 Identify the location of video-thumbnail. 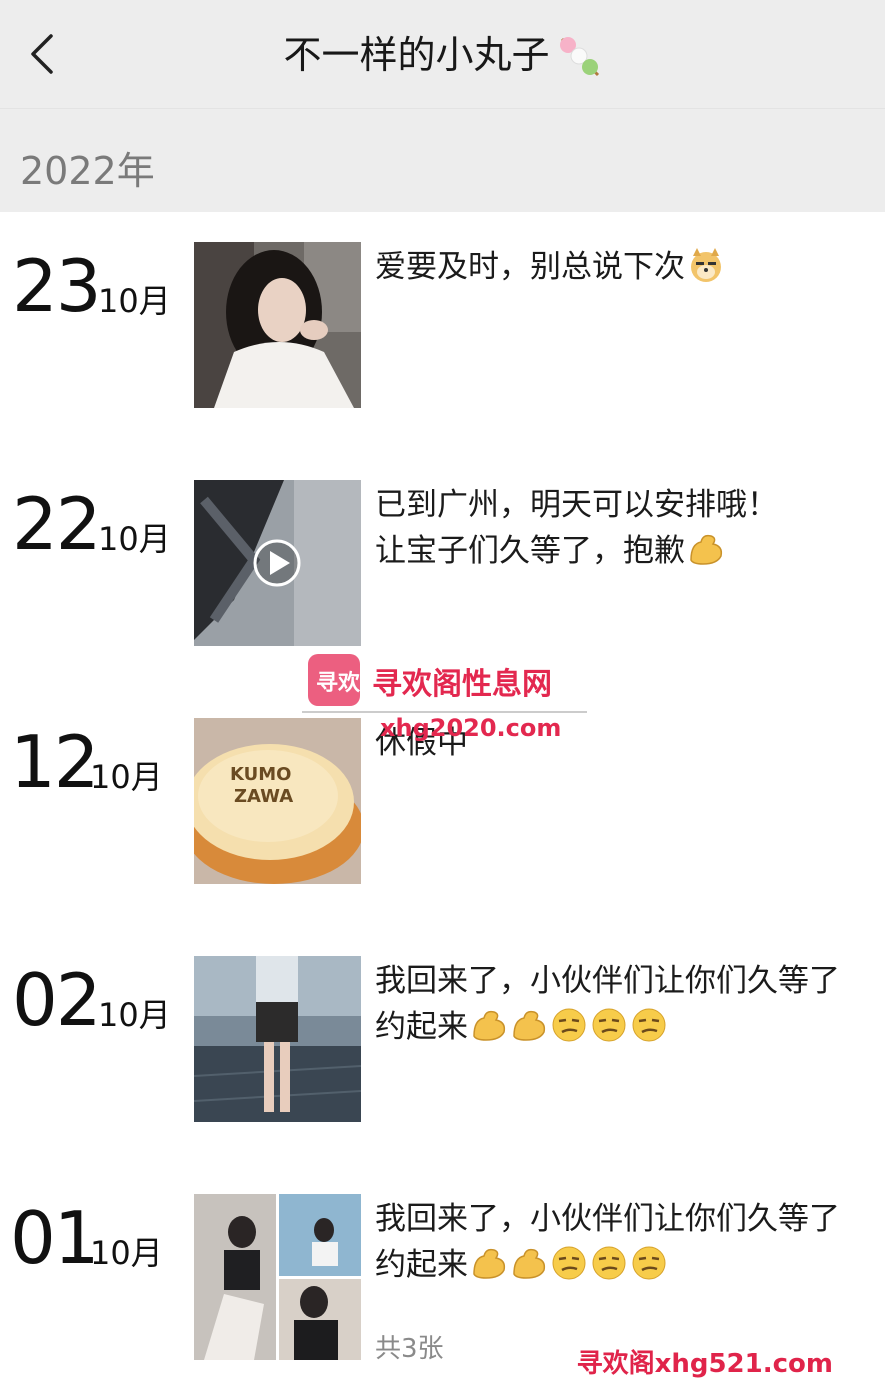
(277, 563).